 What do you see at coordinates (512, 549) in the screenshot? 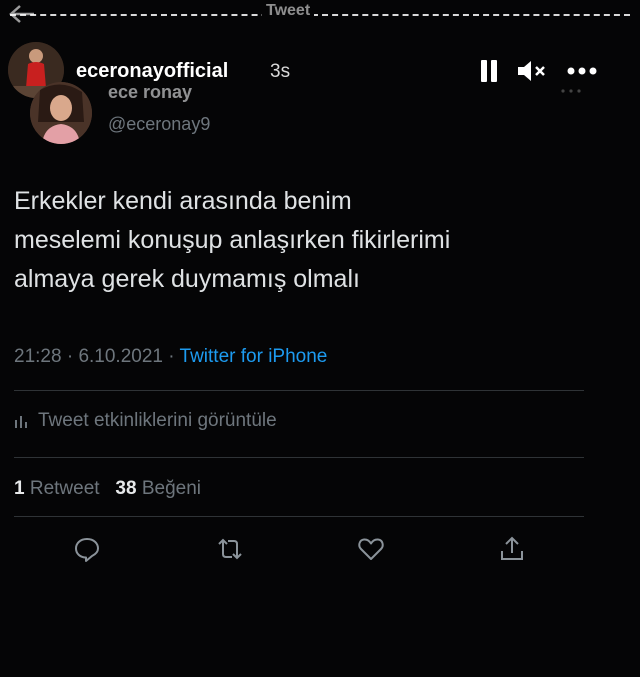
I see `share-icon` at bounding box center [512, 549].